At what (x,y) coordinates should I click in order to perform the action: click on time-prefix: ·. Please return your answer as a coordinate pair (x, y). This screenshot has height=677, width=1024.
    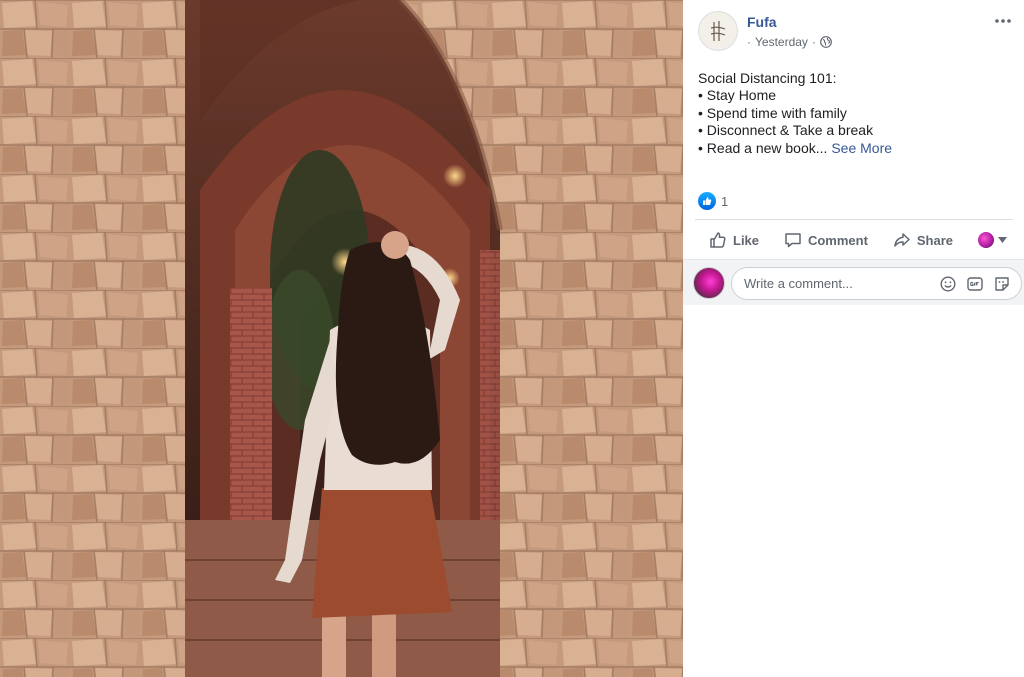
    Looking at the image, I should click on (749, 42).